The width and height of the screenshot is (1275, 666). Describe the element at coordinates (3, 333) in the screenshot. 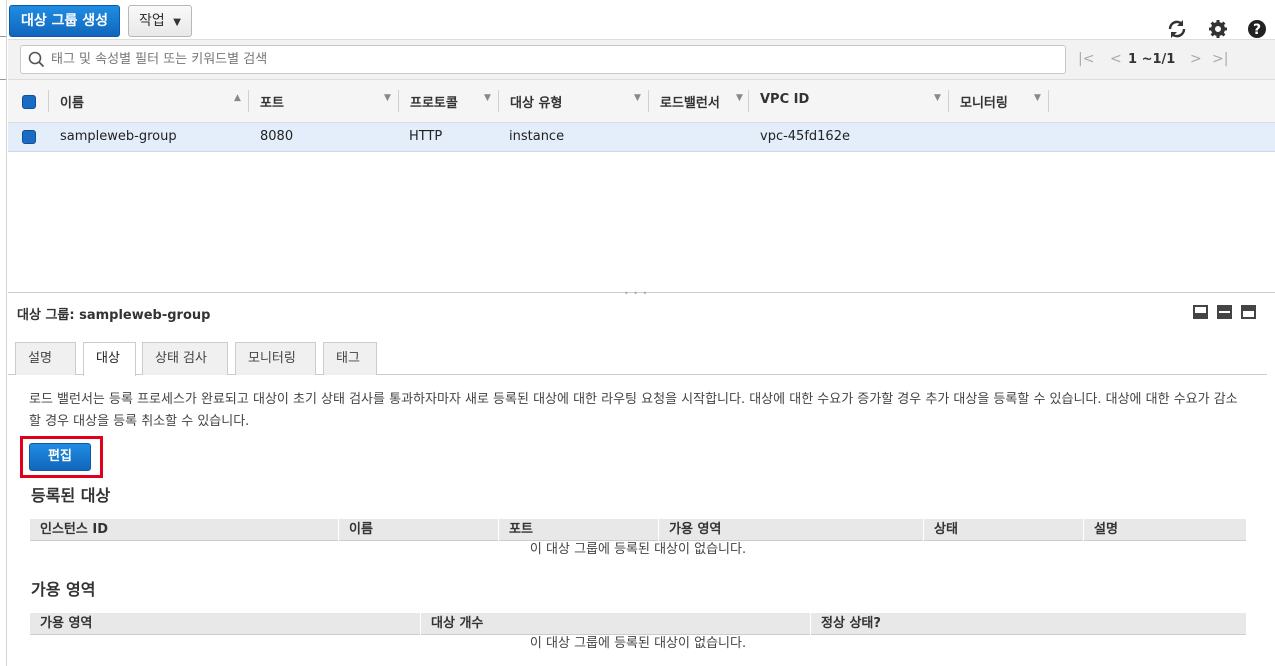

I see `left-edge` at that location.